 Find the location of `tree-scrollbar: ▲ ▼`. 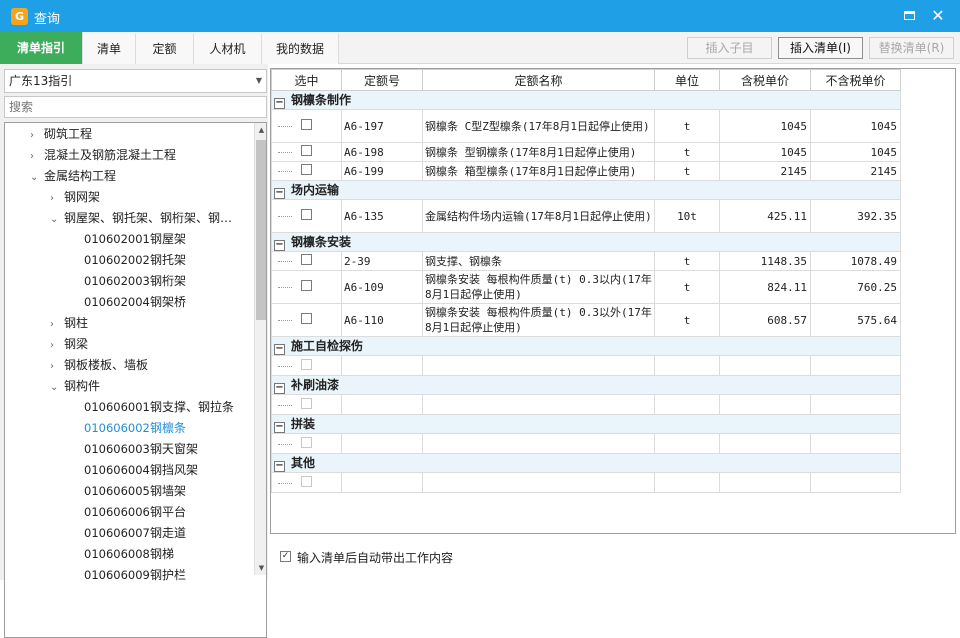

tree-scrollbar: ▲ ▼ is located at coordinates (260, 349).